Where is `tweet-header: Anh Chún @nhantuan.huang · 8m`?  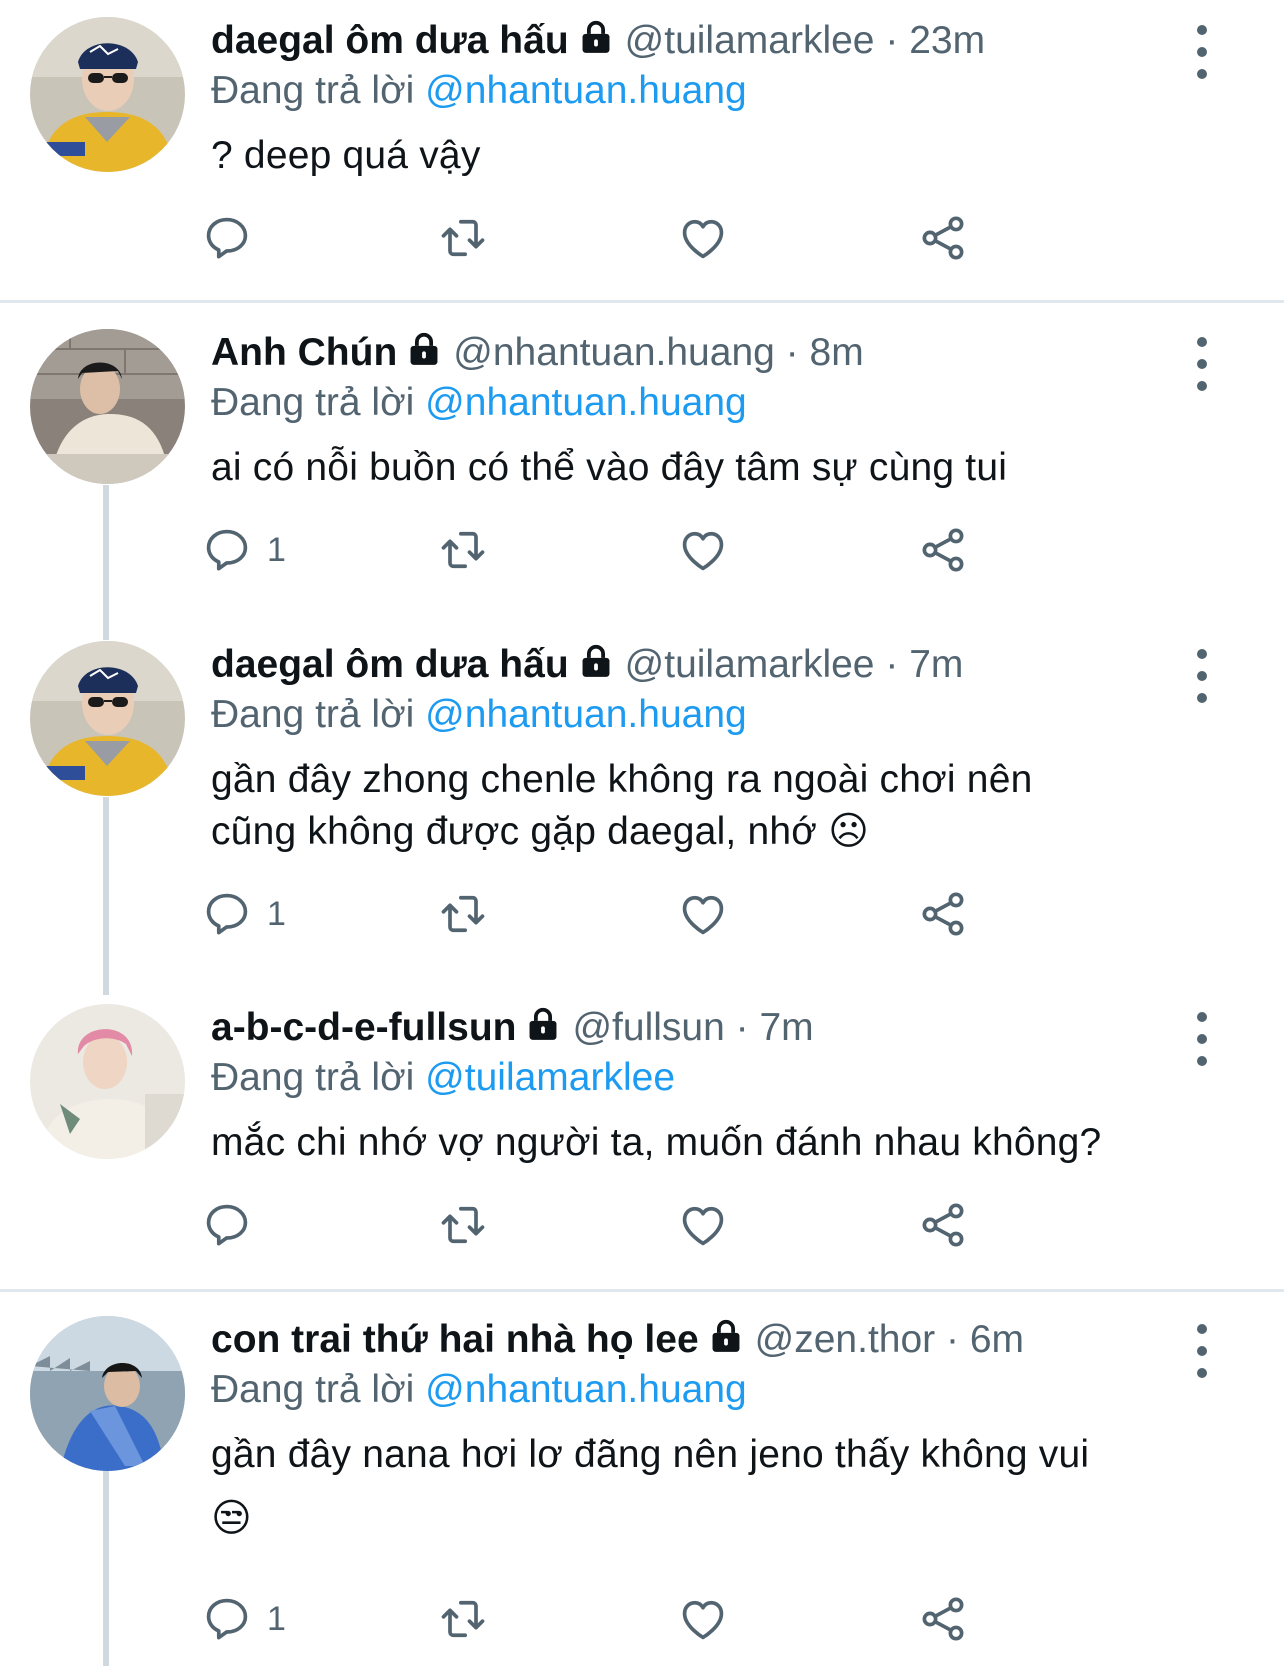
tweet-header: Anh Chún @nhantuan.huang · 8m is located at coordinates (537, 353).